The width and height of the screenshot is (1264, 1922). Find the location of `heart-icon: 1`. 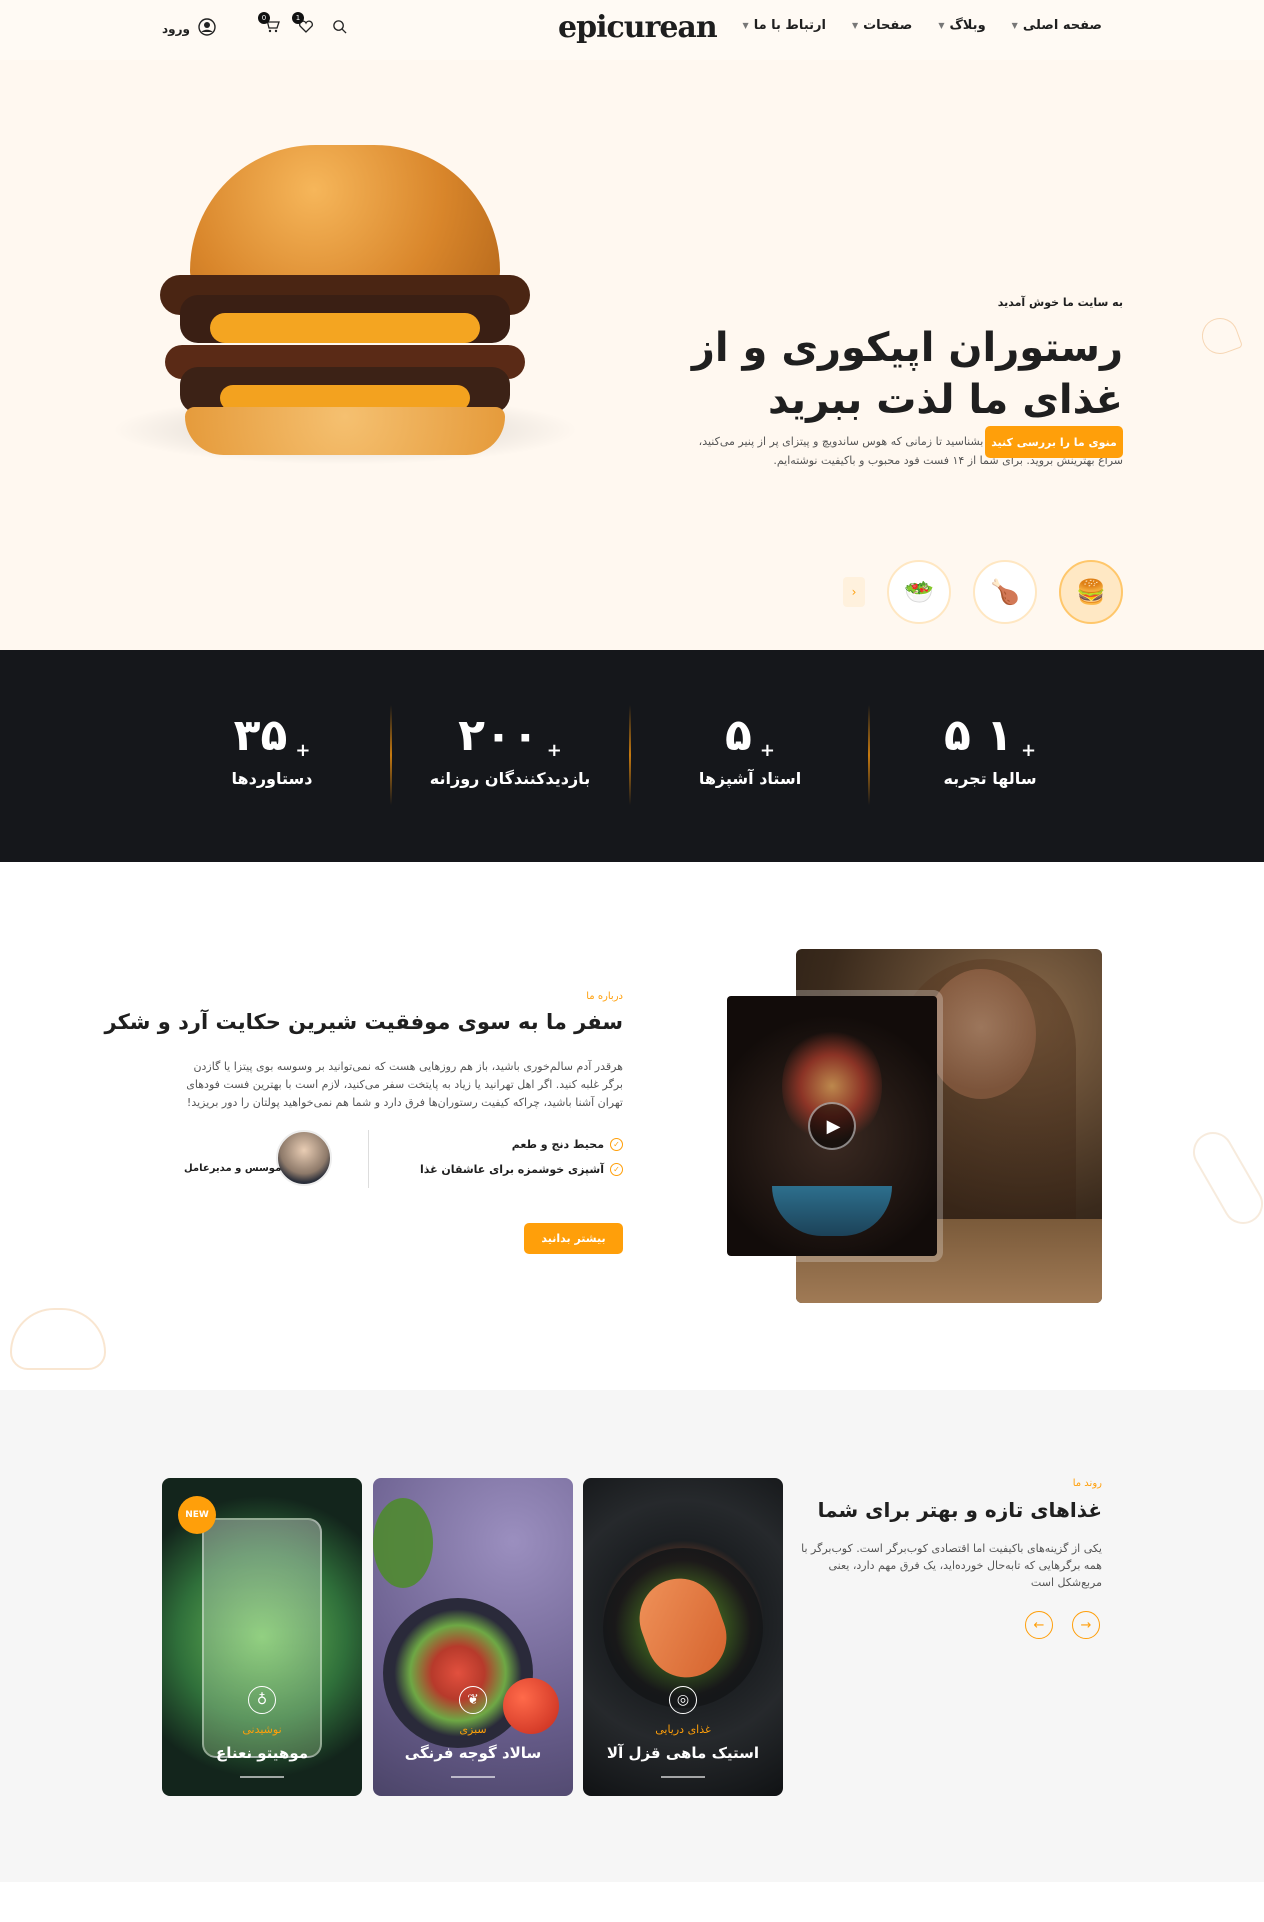

heart-icon: 1 is located at coordinates (303, 25).